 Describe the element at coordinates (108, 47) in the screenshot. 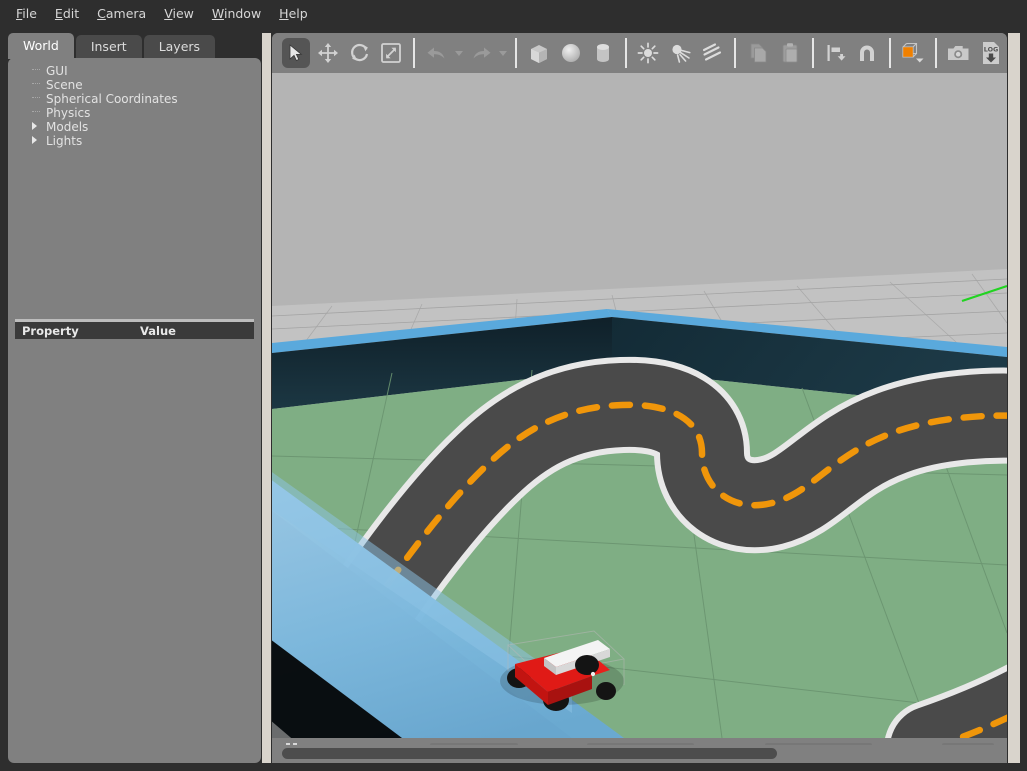

I see `tab-insert: Insert` at that location.